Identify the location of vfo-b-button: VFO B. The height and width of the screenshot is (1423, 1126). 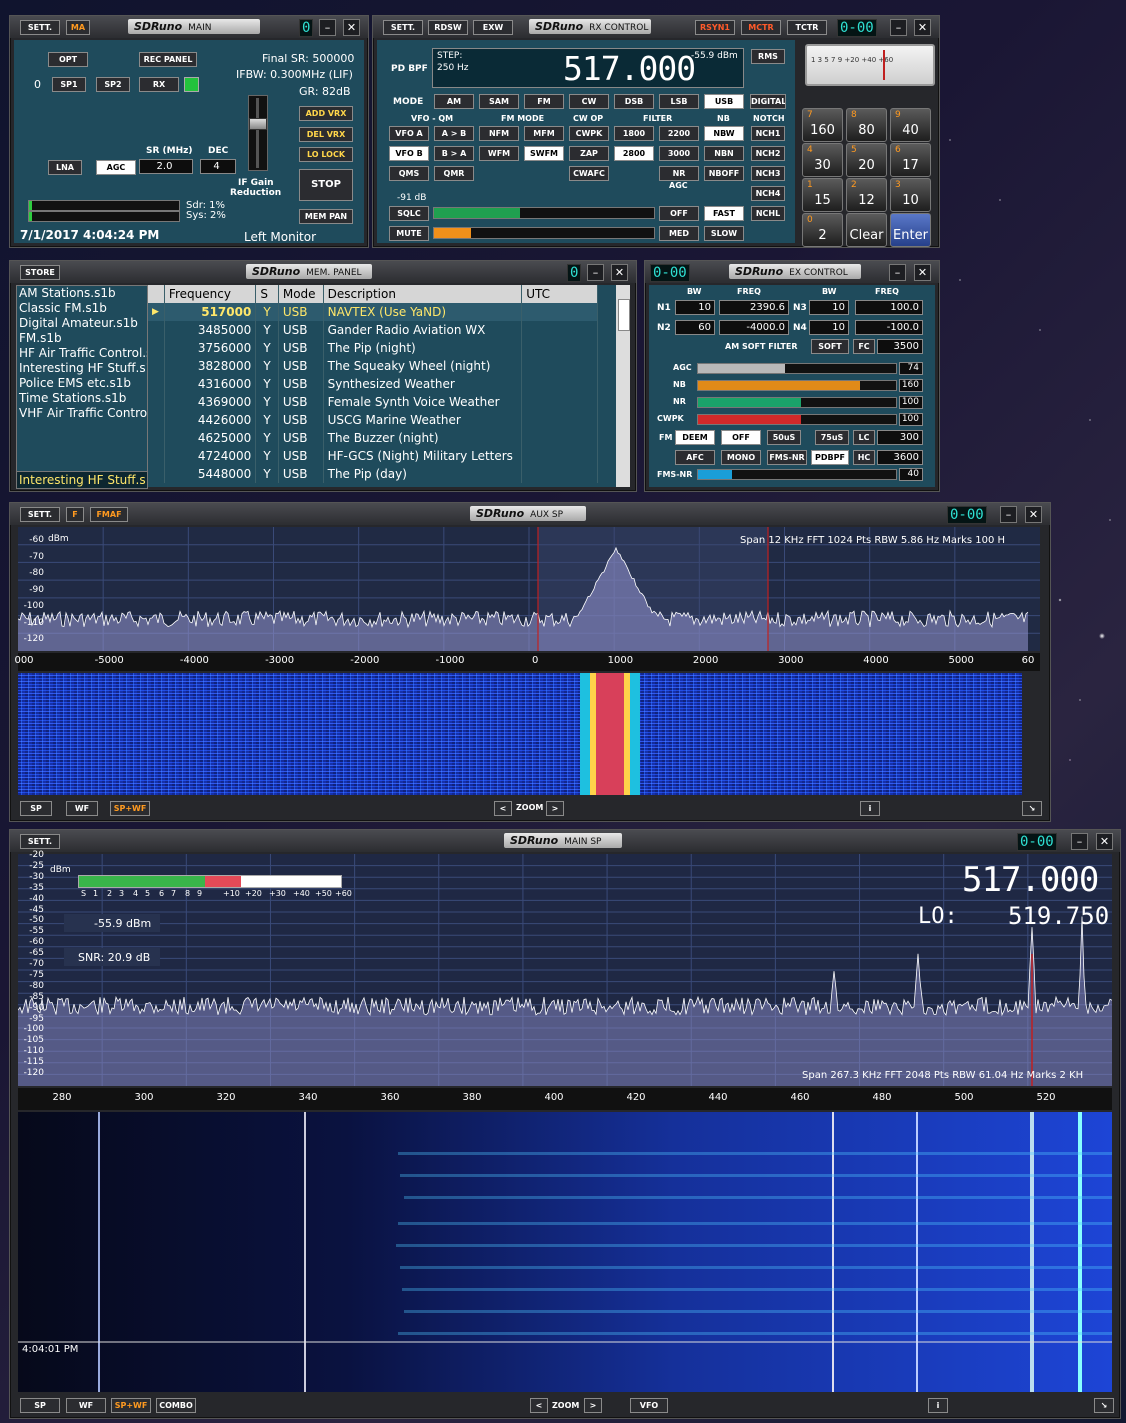
(409, 153).